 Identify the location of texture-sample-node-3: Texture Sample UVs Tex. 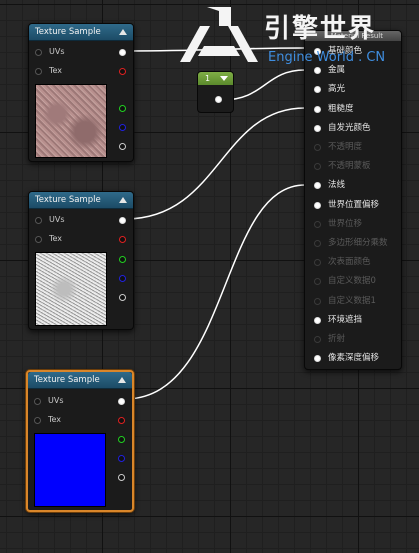
(80, 441).